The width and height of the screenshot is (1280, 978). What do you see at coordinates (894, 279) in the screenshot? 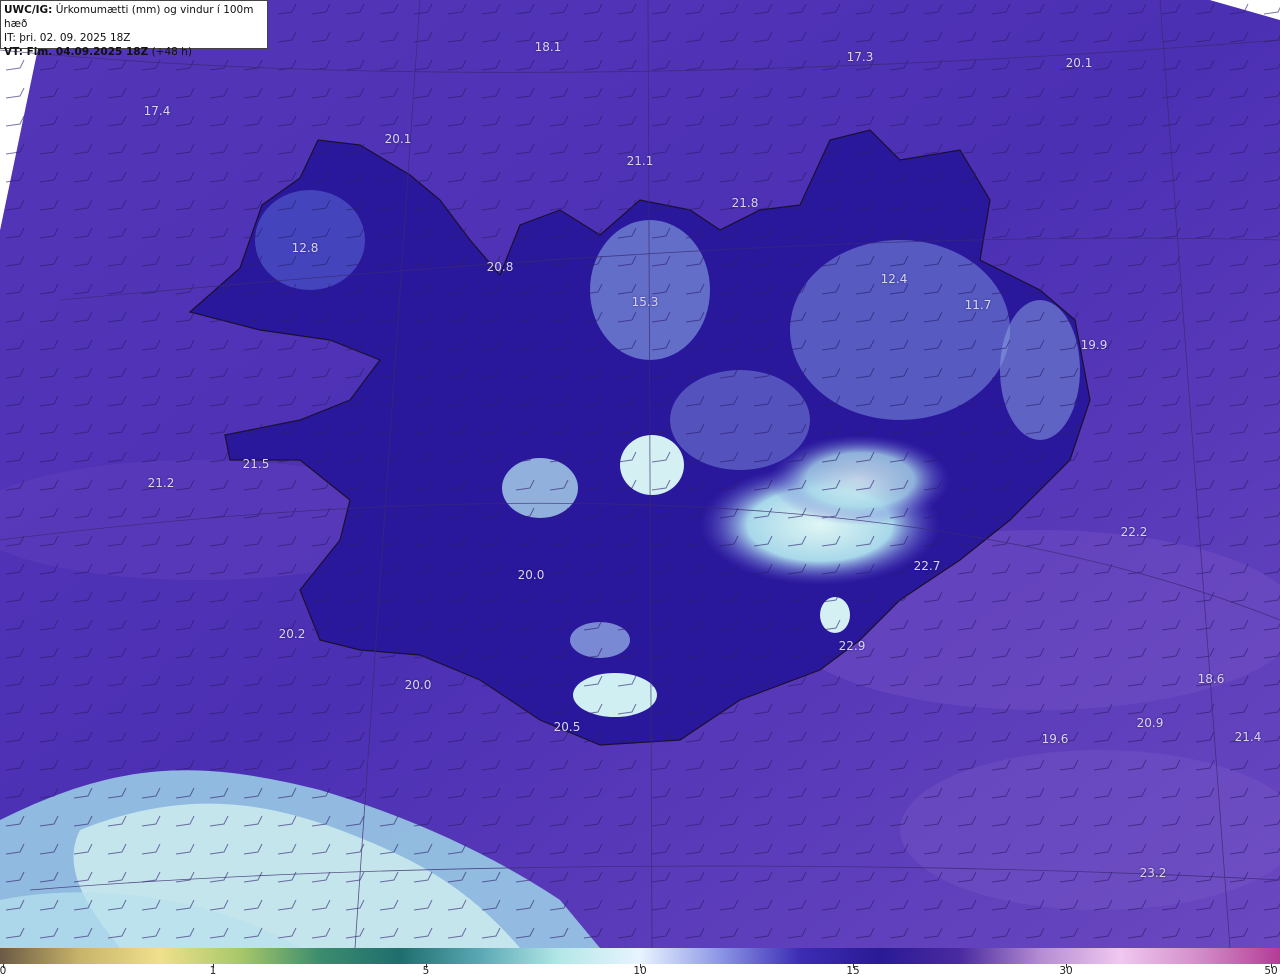
I see `value-label: 12.4` at bounding box center [894, 279].